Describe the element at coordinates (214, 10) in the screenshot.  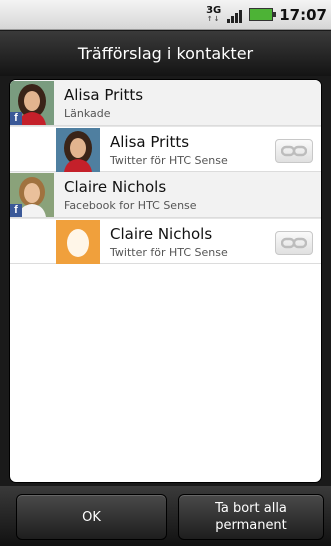
I see `network-type-label: 3G` at that location.